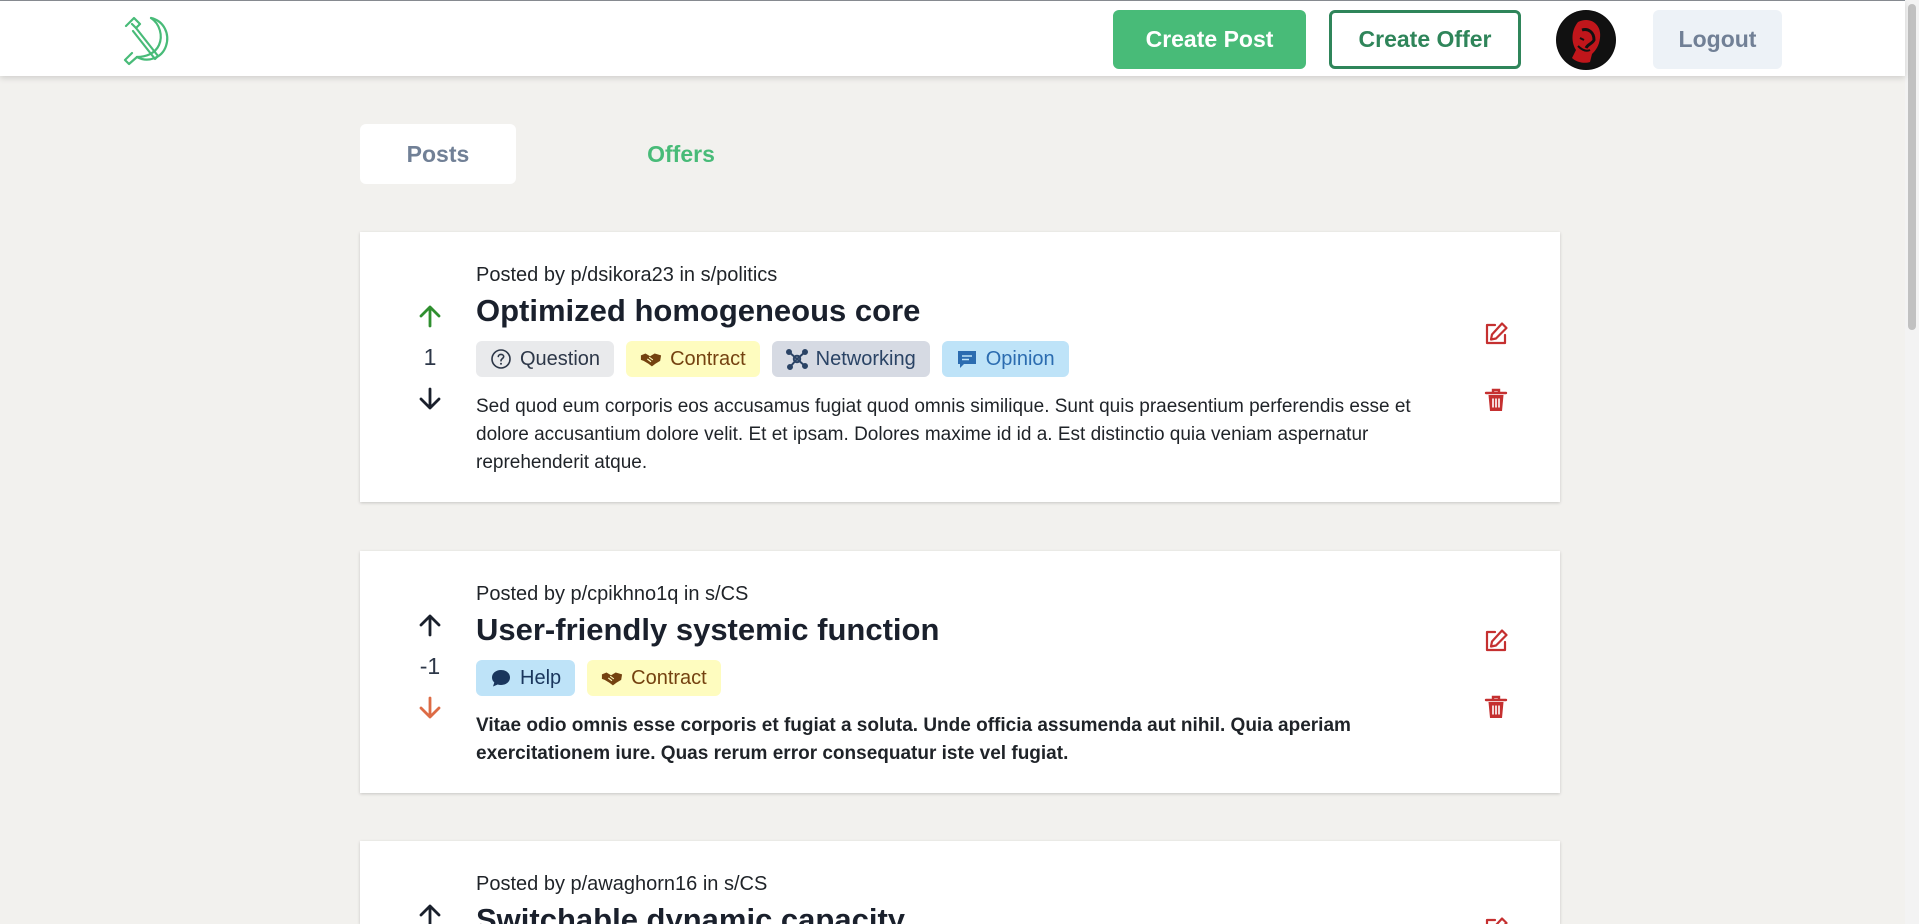  Describe the element at coordinates (146, 40) in the screenshot. I see `hammer-sickle-logo-icon` at that location.